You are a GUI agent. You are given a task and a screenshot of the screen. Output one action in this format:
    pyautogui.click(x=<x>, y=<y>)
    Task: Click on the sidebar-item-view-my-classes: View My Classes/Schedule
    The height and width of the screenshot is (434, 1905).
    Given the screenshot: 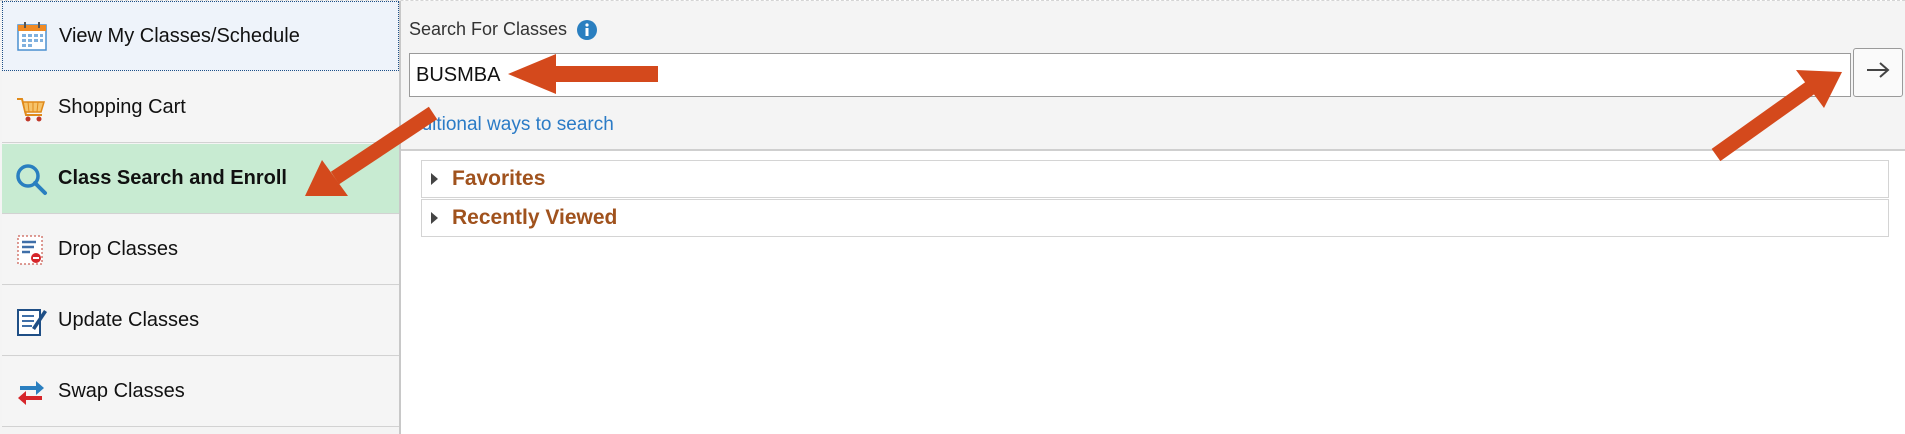 What is the action you would take?
    pyautogui.click(x=200, y=36)
    